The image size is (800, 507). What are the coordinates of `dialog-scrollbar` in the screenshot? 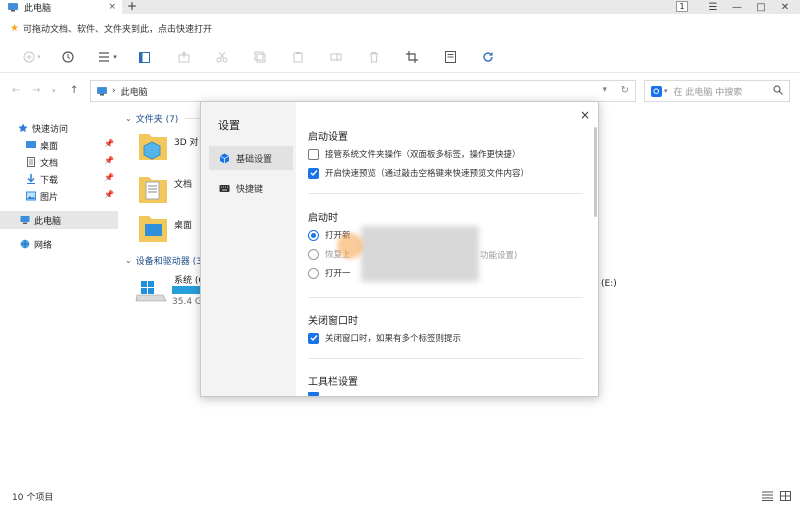 It's located at (595, 172).